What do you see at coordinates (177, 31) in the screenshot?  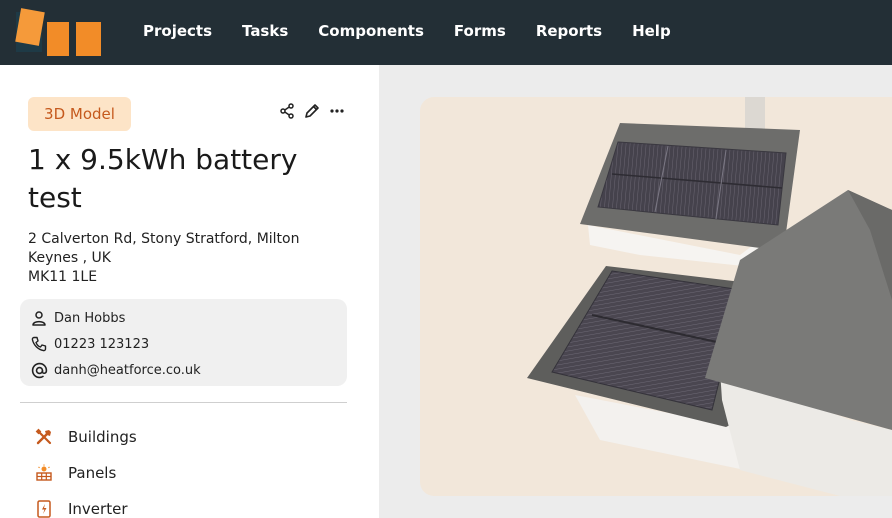 I see `nav-projects: Projects` at bounding box center [177, 31].